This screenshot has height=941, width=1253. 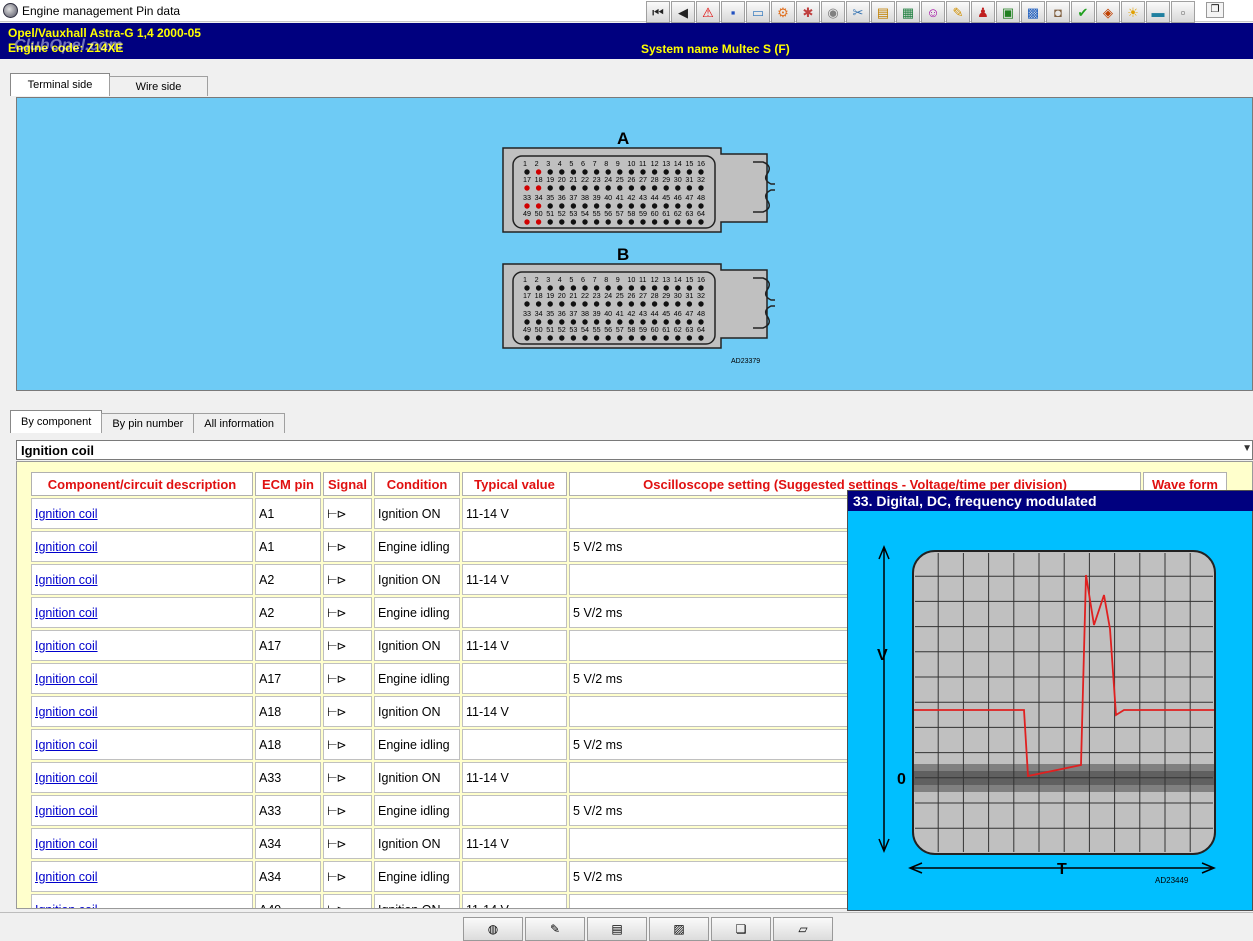 I want to click on tab-by-component: By component, so click(x=56, y=421).